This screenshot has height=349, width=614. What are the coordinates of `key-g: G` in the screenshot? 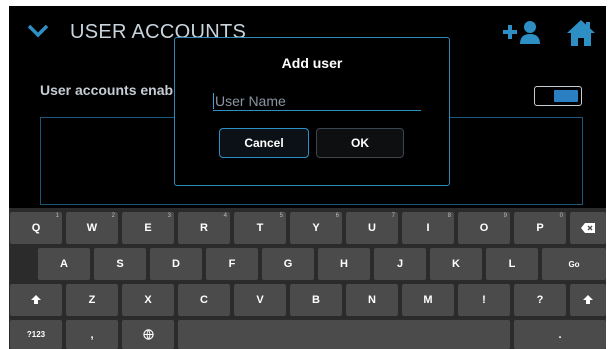 It's located at (288, 264).